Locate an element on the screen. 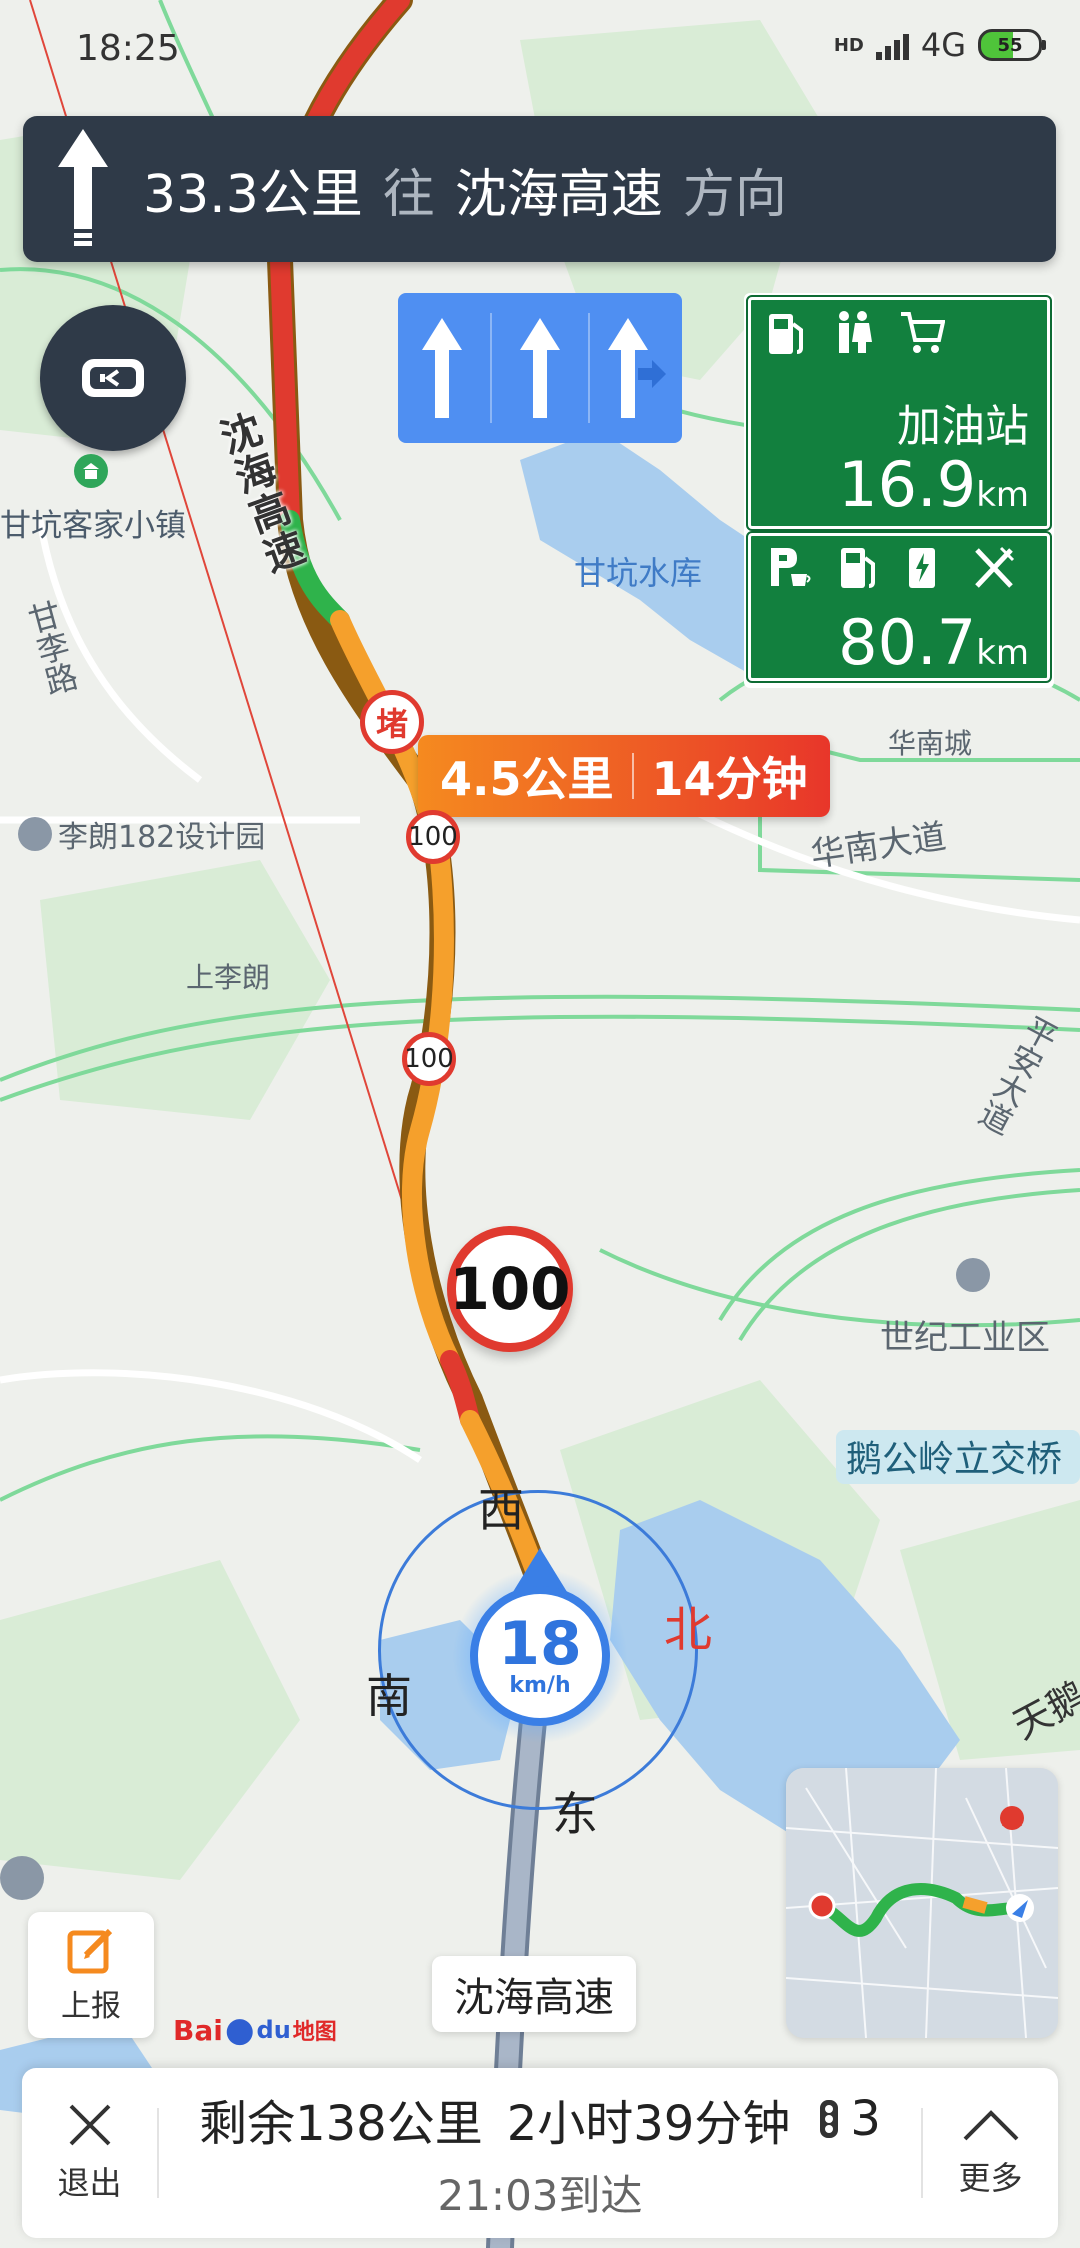 The width and height of the screenshot is (1080, 2248). service-area-second: 80.7 km is located at coordinates (899, 607).